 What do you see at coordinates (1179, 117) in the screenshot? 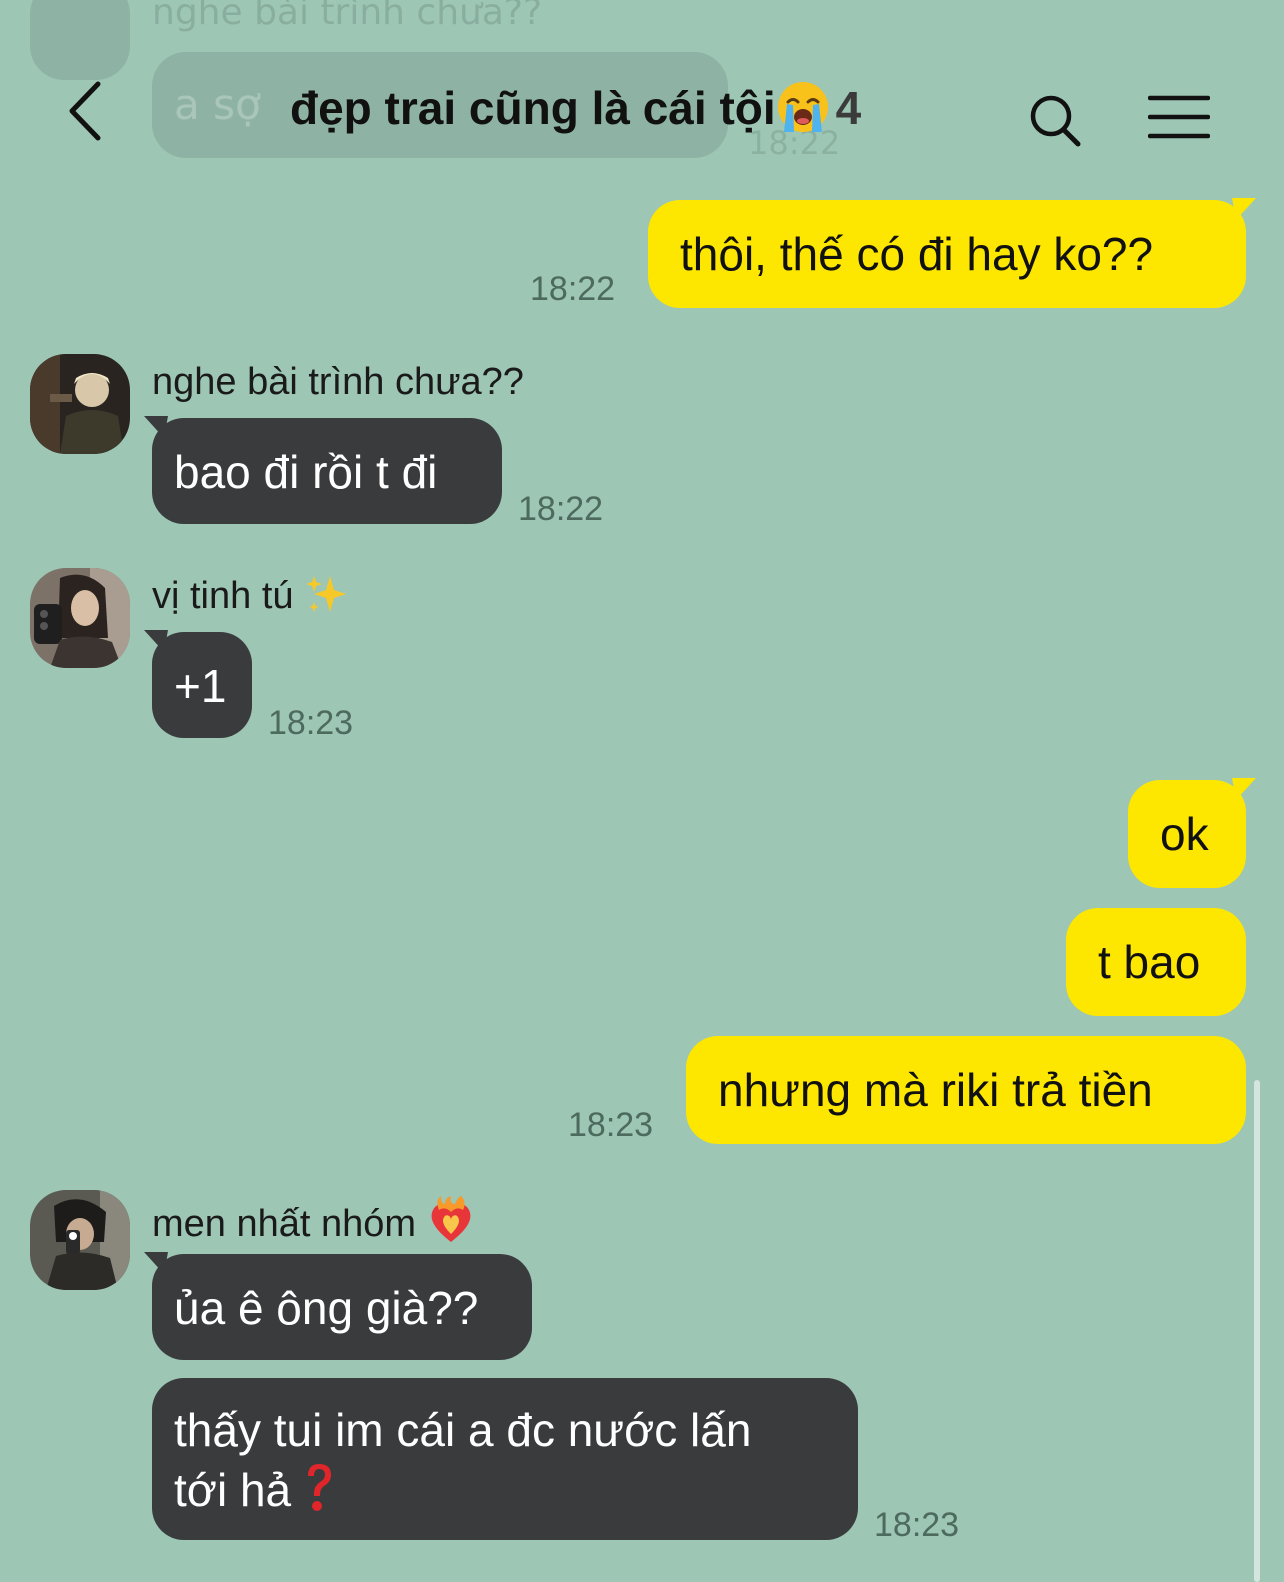
I see `hamburger-menu-icon` at bounding box center [1179, 117].